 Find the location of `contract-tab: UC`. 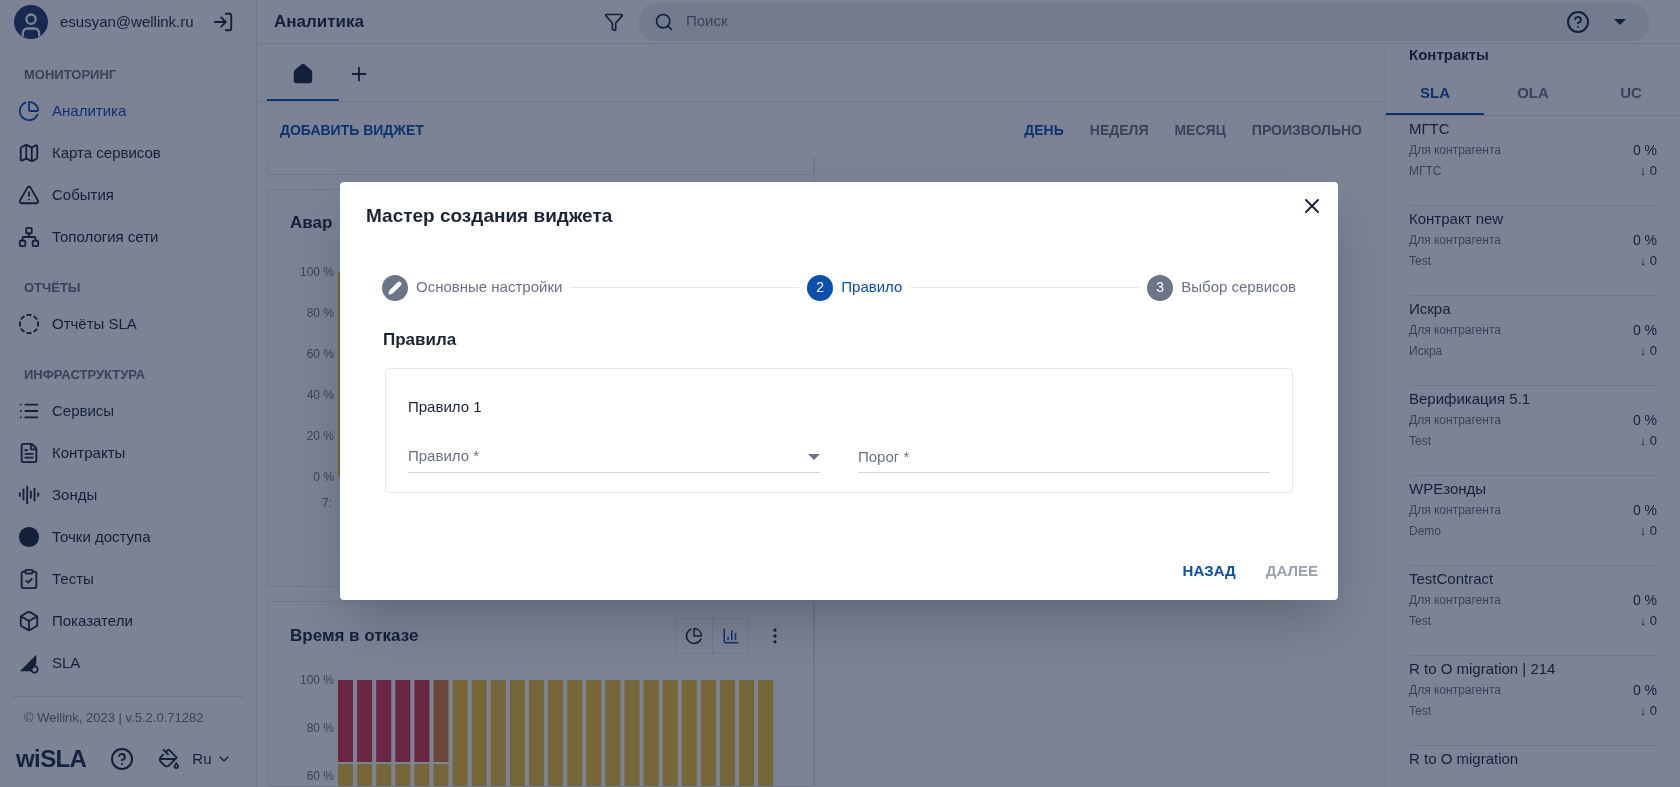

contract-tab: UC is located at coordinates (1631, 94).